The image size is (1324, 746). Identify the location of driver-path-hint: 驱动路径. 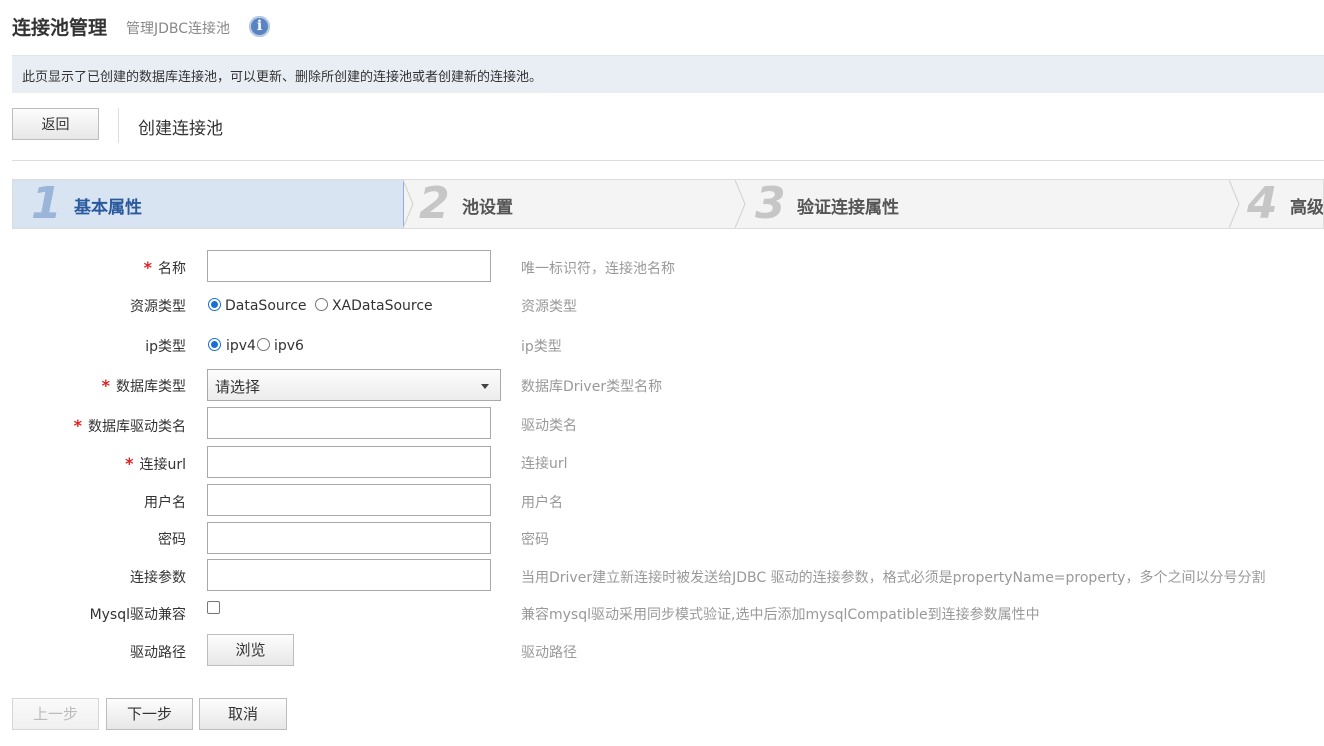
(549, 653).